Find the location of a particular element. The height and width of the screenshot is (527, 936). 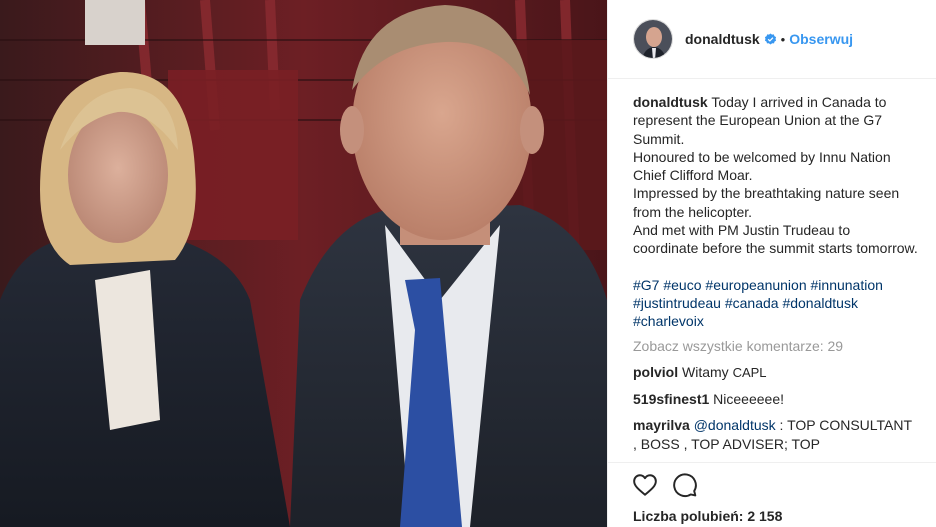

comment-item: polviol Witamy CAPL is located at coordinates (775, 372).